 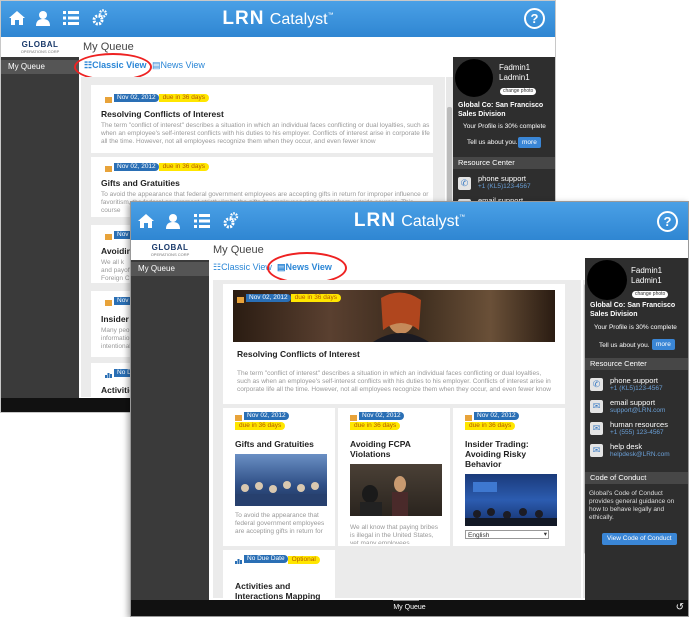 What do you see at coordinates (116, 251) in the screenshot?
I see `item-title: Avoidin` at bounding box center [116, 251].